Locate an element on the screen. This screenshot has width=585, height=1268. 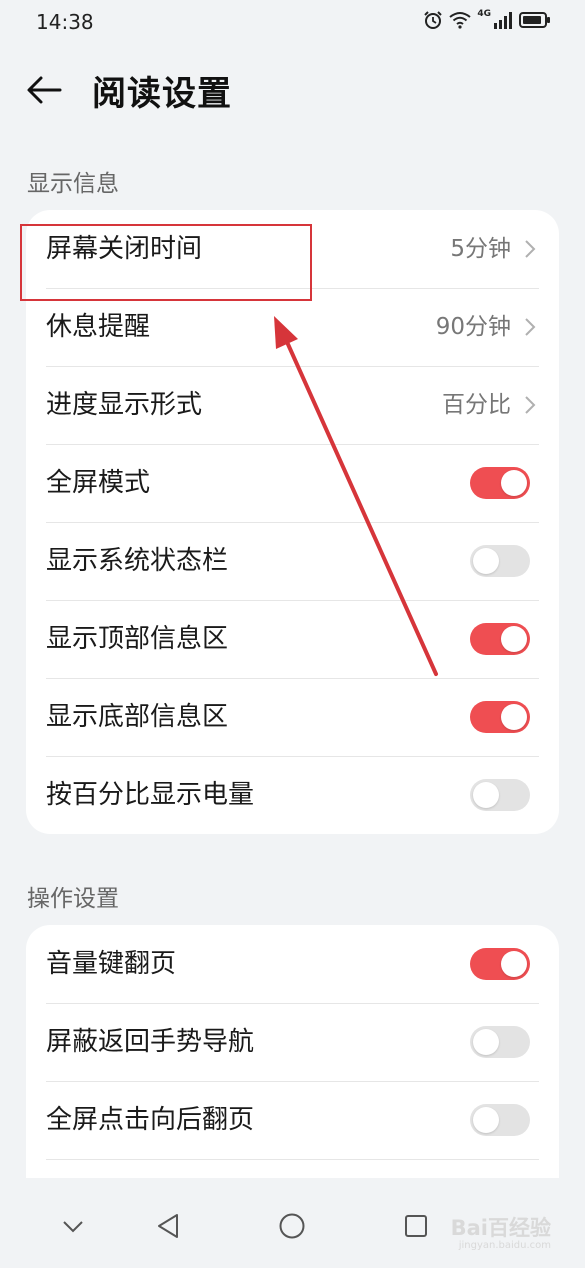
nav-back-button is located at coordinates (168, 1226).